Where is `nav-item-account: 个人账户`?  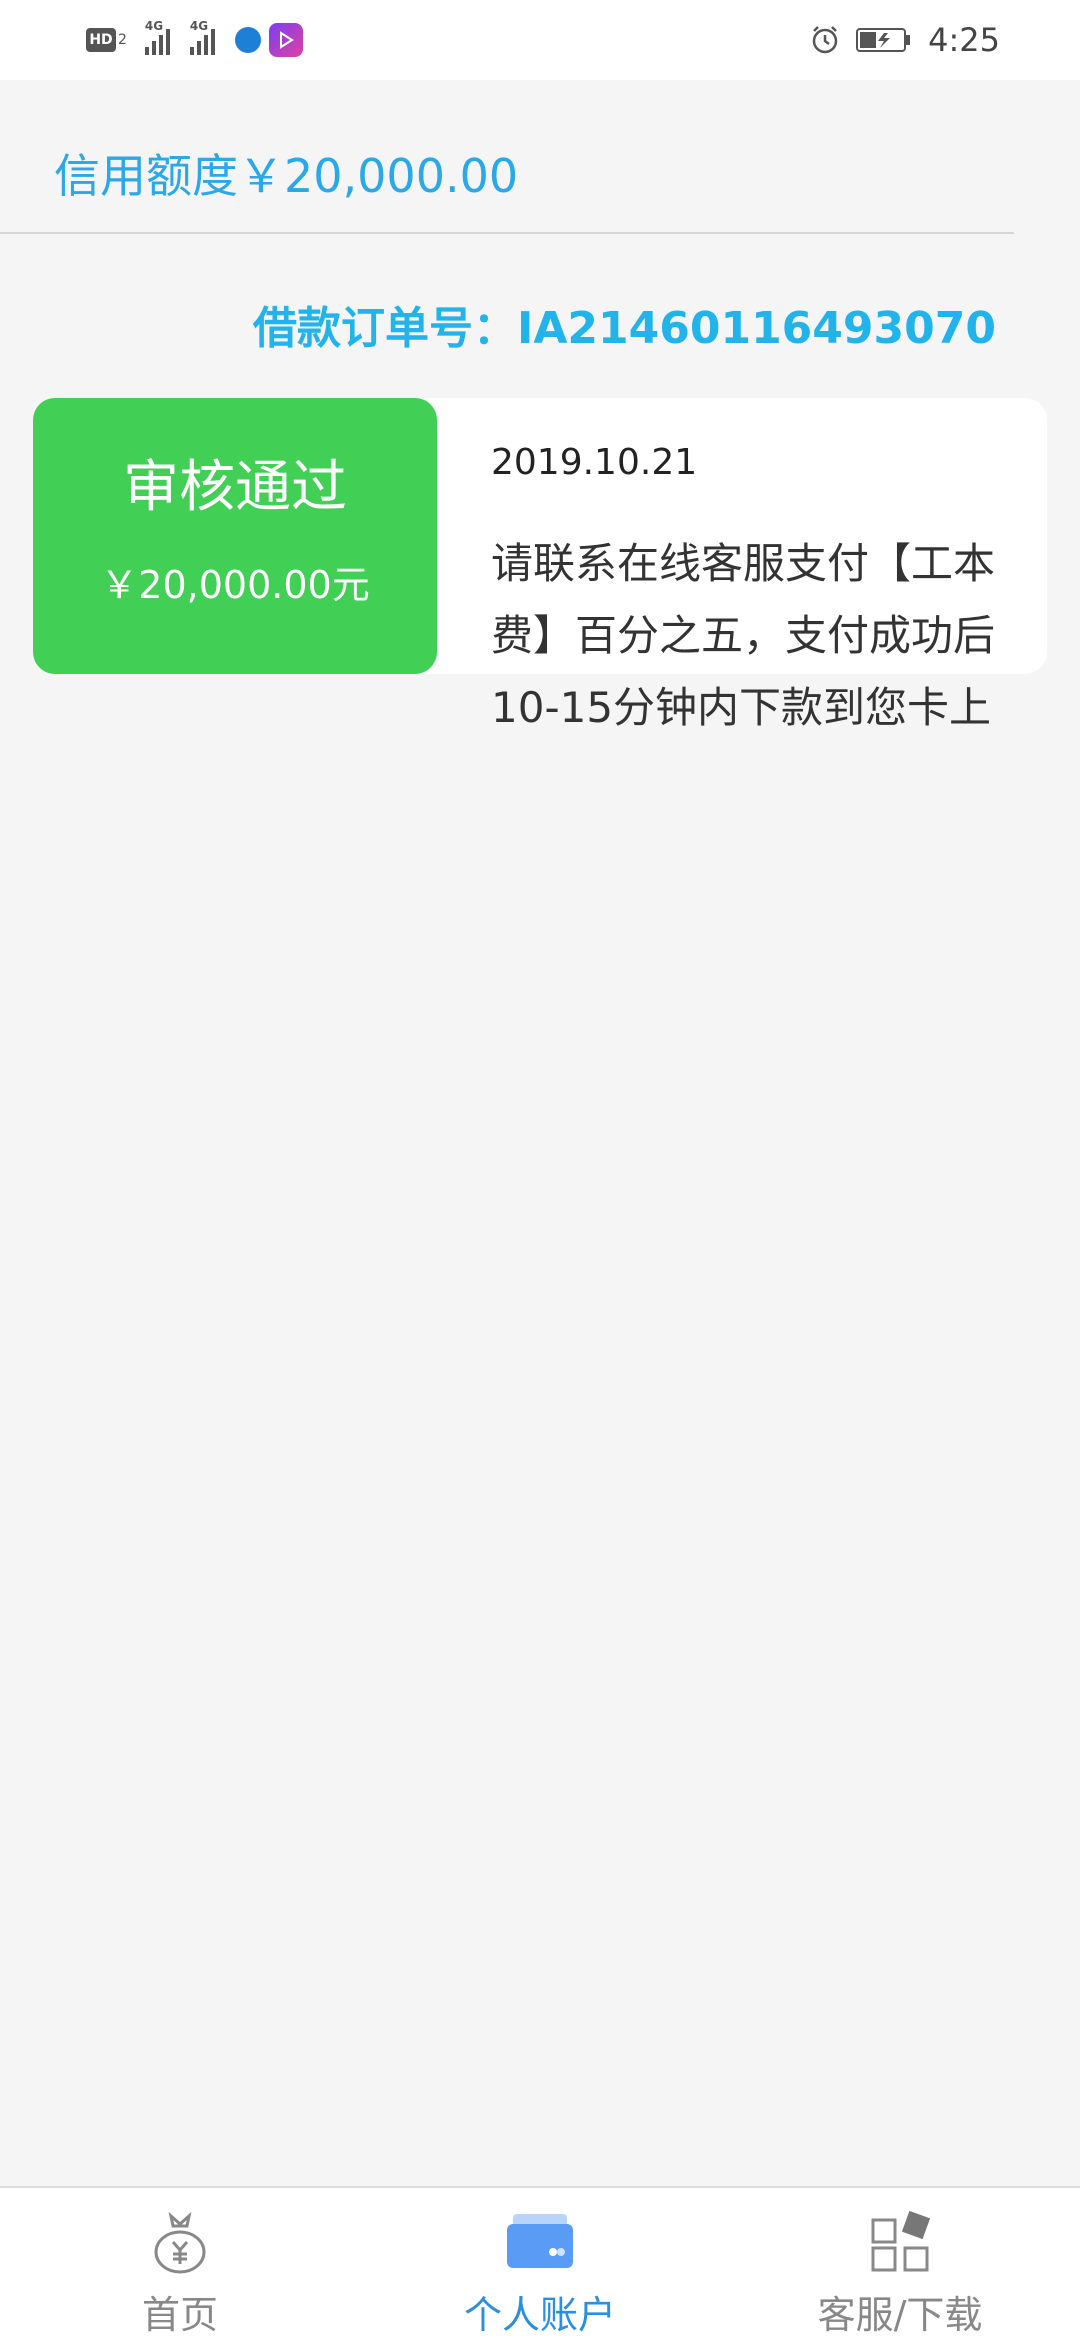 nav-item-account: 个人账户 is located at coordinates (540, 2265).